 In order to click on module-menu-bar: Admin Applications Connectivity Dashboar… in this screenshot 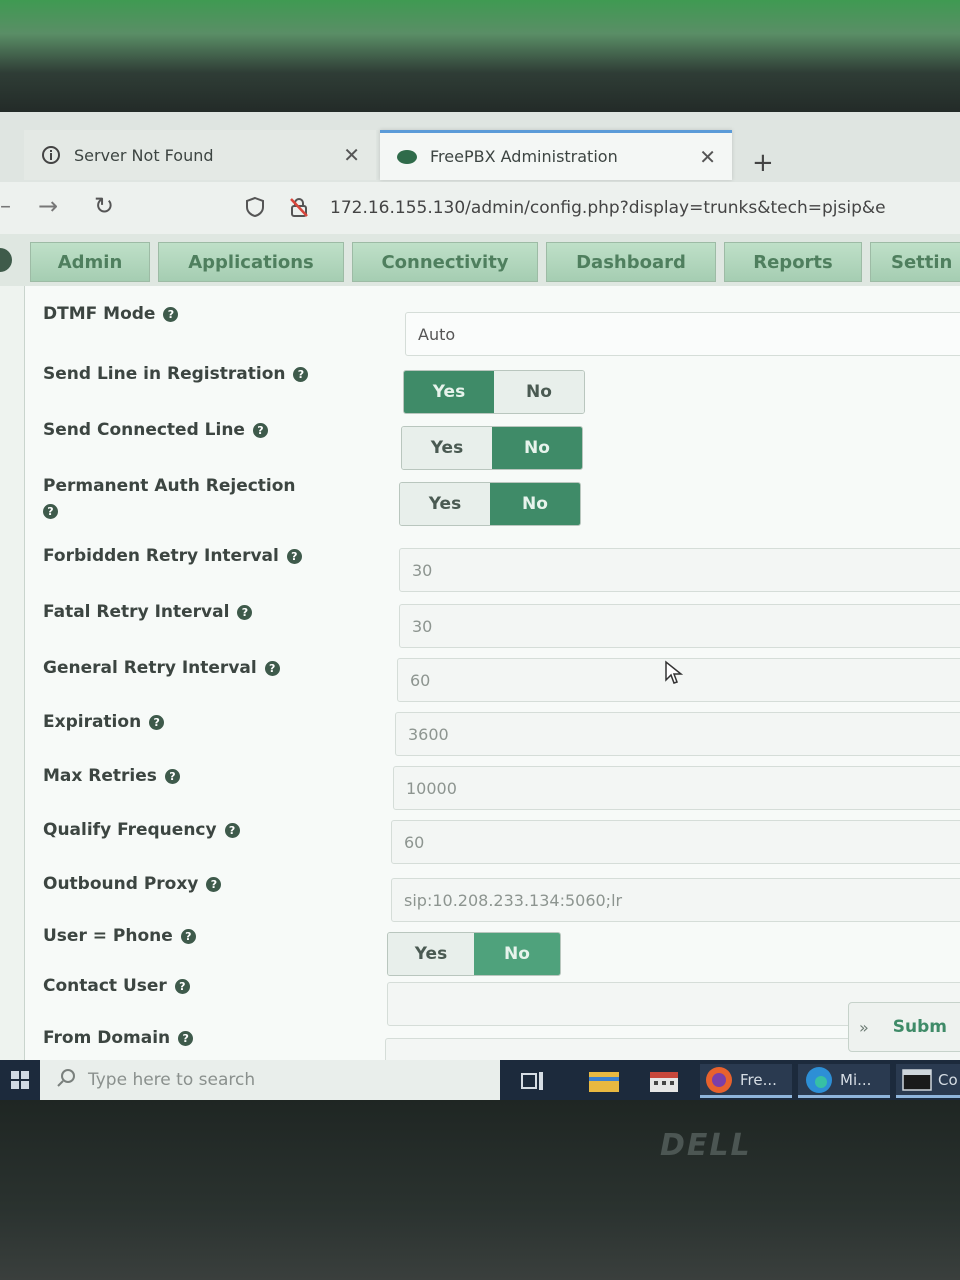, I will do `click(480, 260)`.